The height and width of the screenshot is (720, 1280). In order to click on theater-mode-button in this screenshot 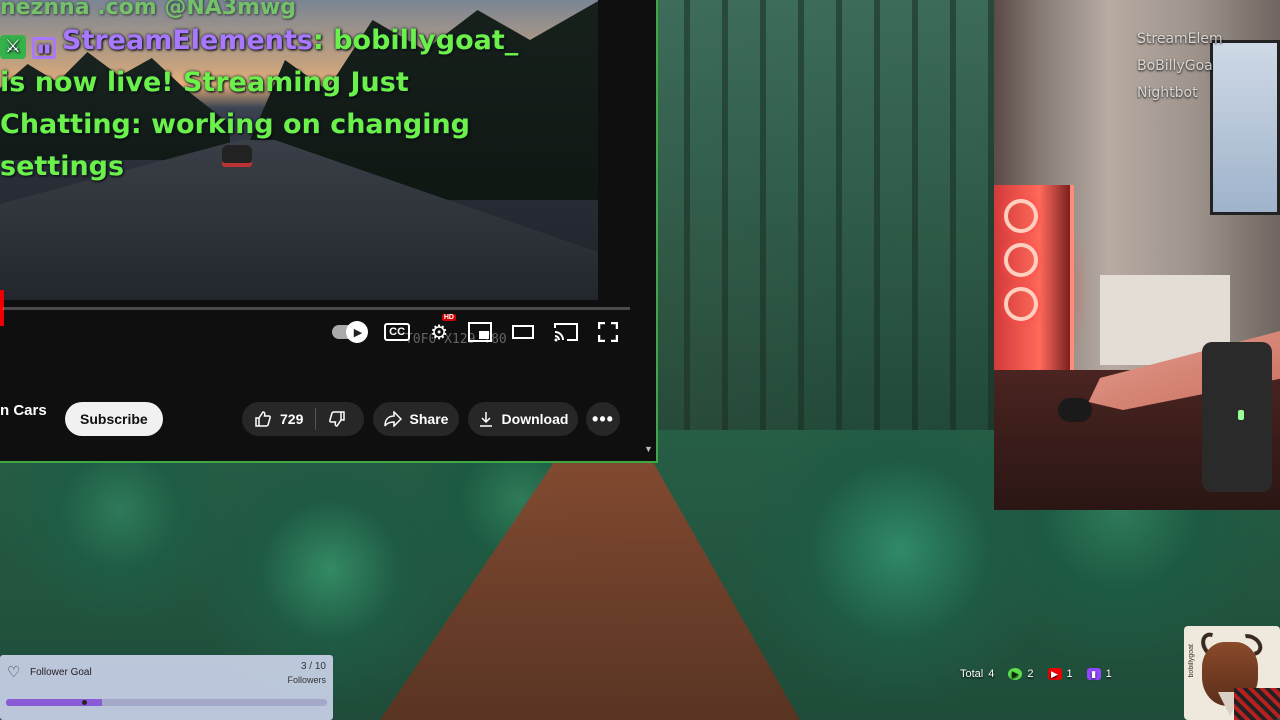, I will do `click(523, 332)`.